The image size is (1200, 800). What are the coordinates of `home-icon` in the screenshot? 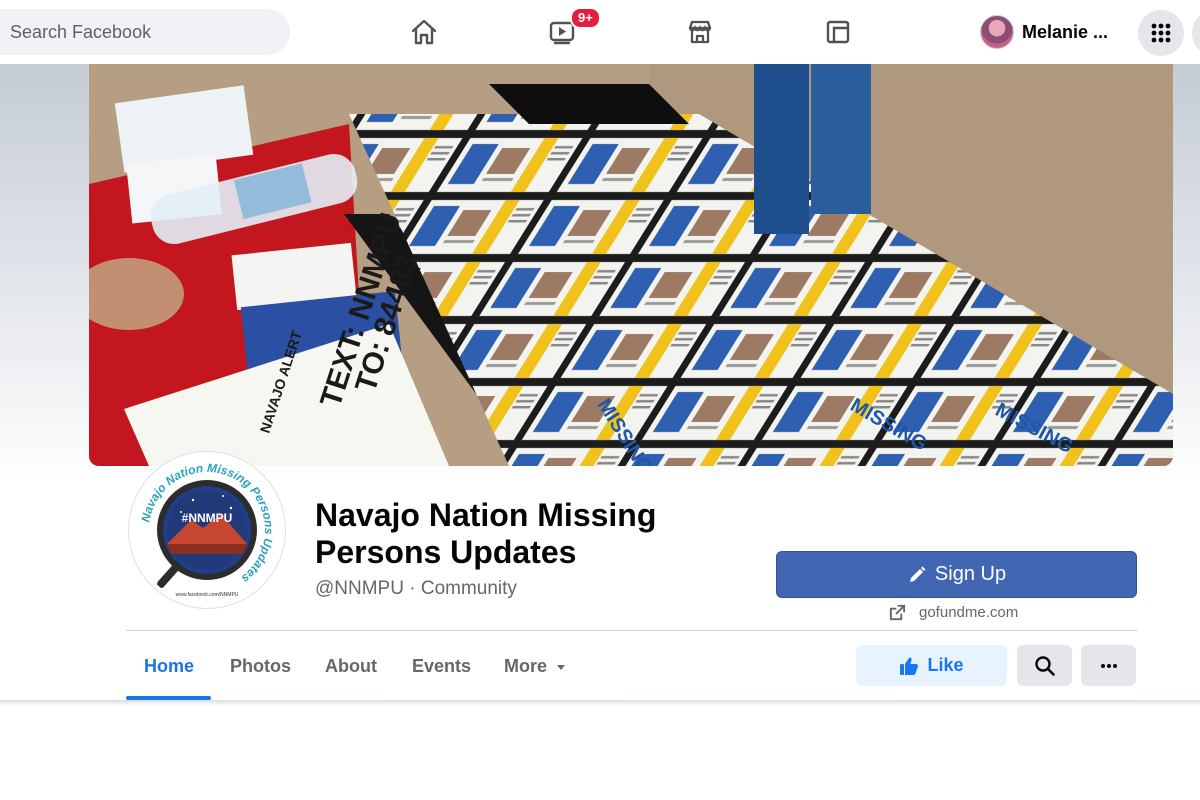 It's located at (424, 32).